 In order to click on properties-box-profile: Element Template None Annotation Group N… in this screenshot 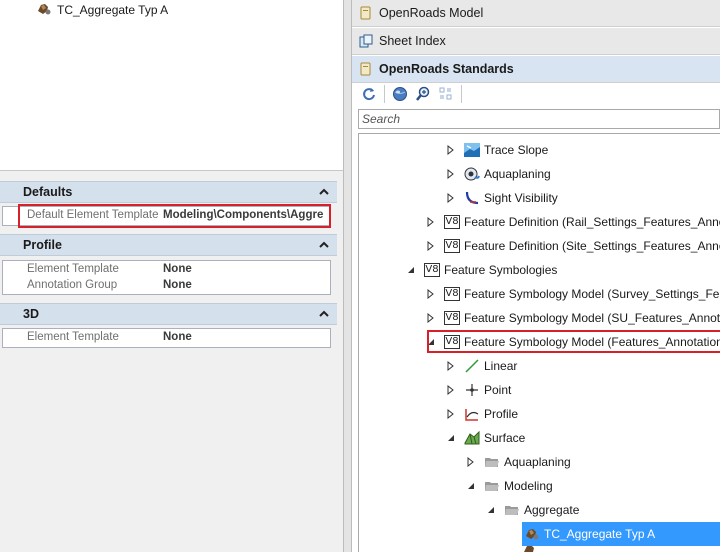, I will do `click(166, 277)`.